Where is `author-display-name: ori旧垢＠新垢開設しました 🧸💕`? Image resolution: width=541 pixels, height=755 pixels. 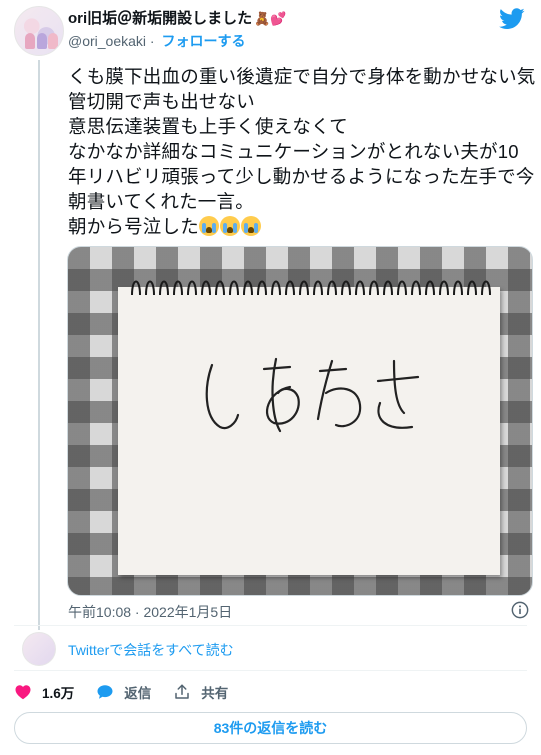
author-display-name: ori旧垢＠新垢開設しました 🧸💕 is located at coordinates (177, 17).